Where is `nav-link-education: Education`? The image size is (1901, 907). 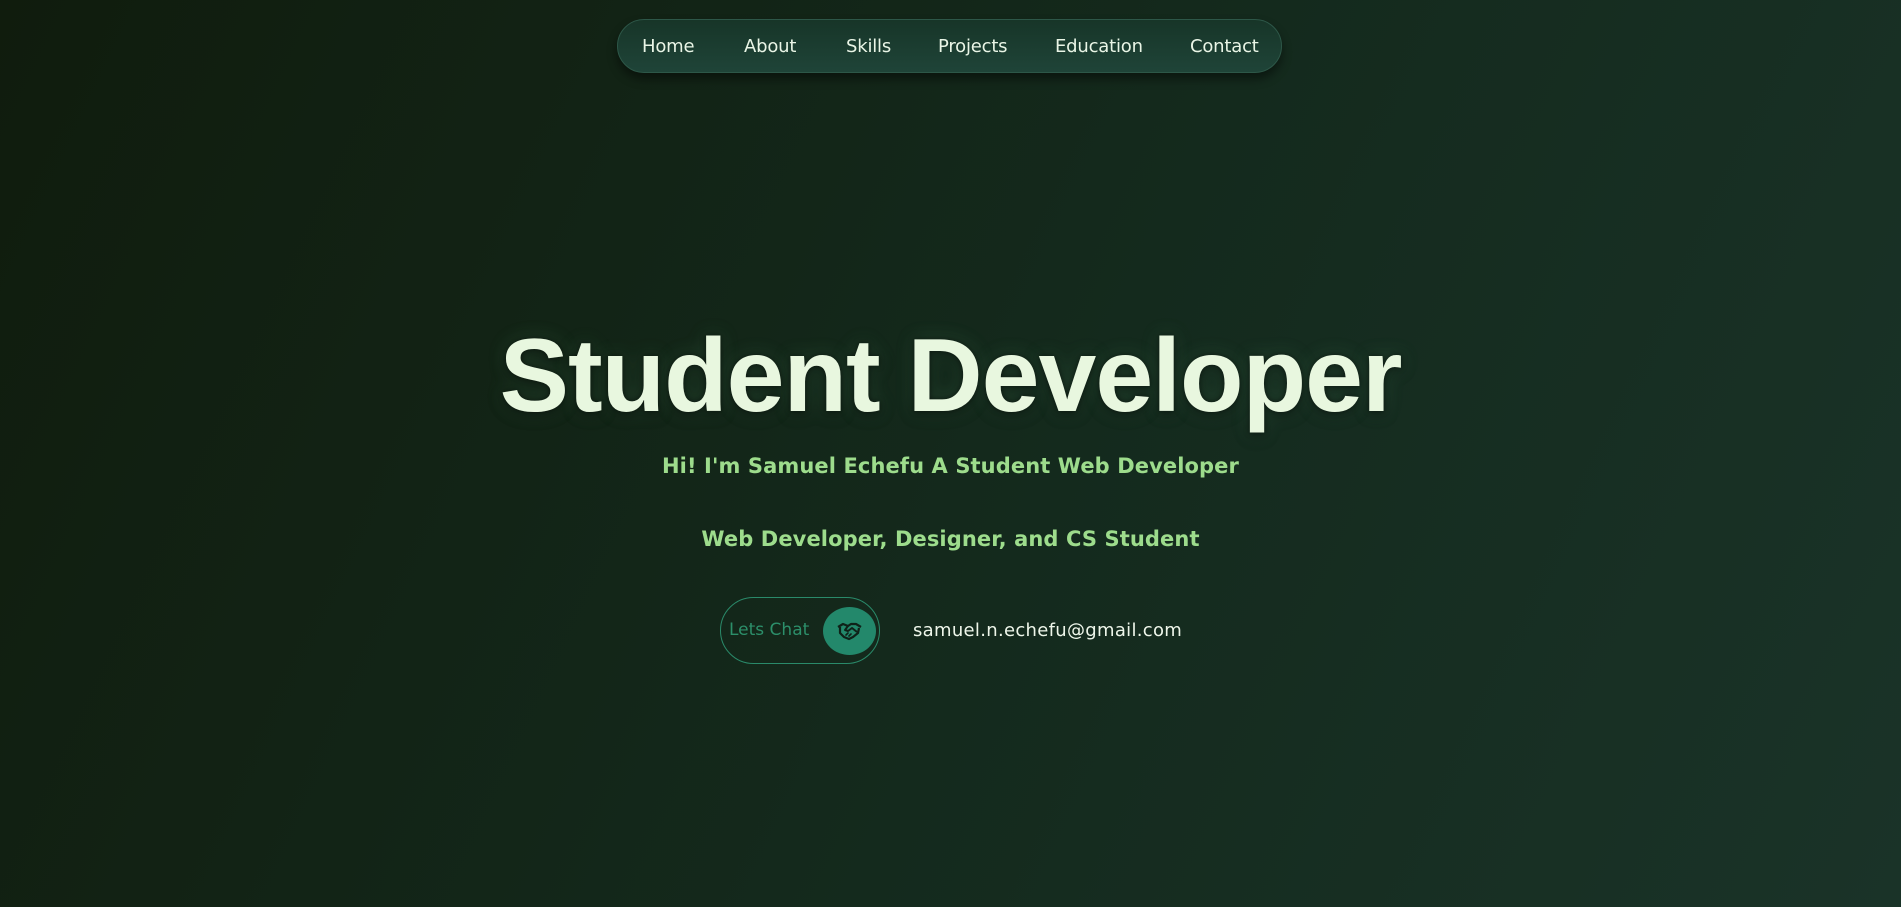 nav-link-education: Education is located at coordinates (1099, 47).